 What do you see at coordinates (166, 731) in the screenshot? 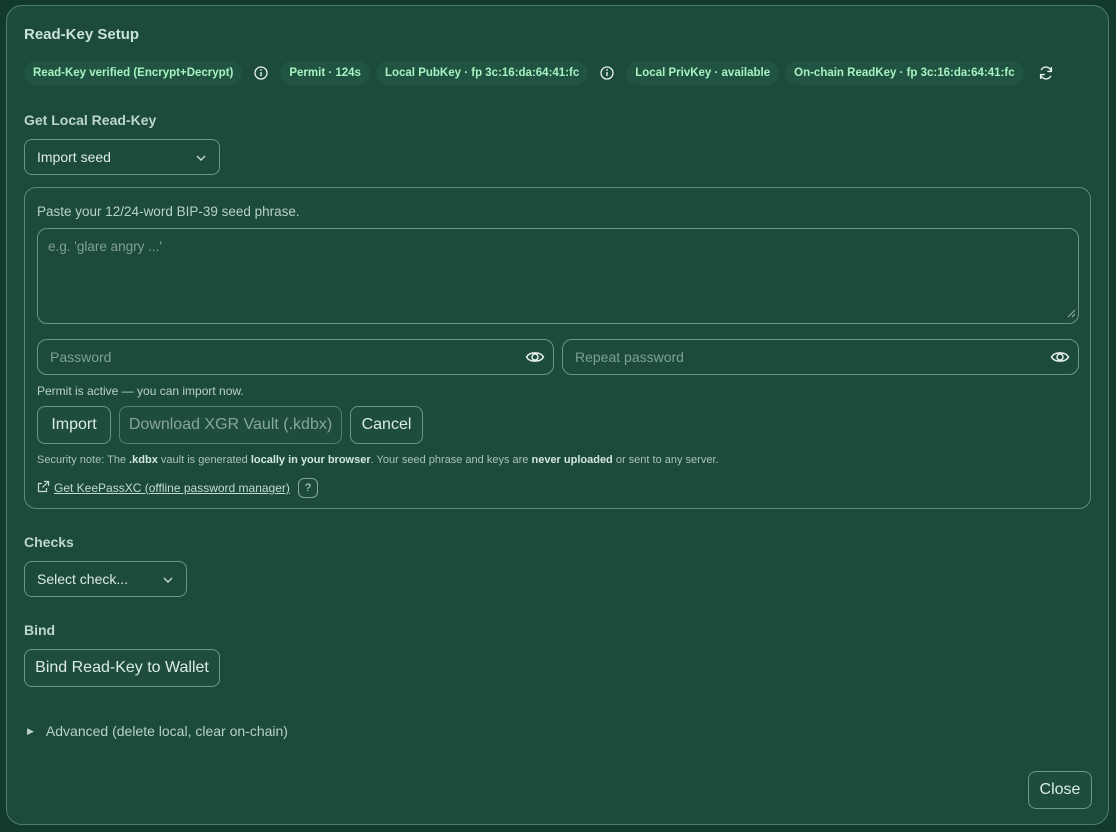
I see `advanced-label: Advanced (delete local, clear on-chain)` at bounding box center [166, 731].